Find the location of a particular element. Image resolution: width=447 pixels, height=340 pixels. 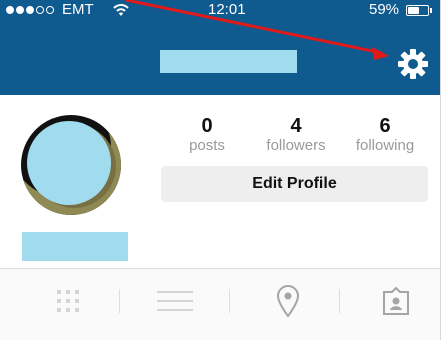

signal-dots-icon is located at coordinates (30, 10).